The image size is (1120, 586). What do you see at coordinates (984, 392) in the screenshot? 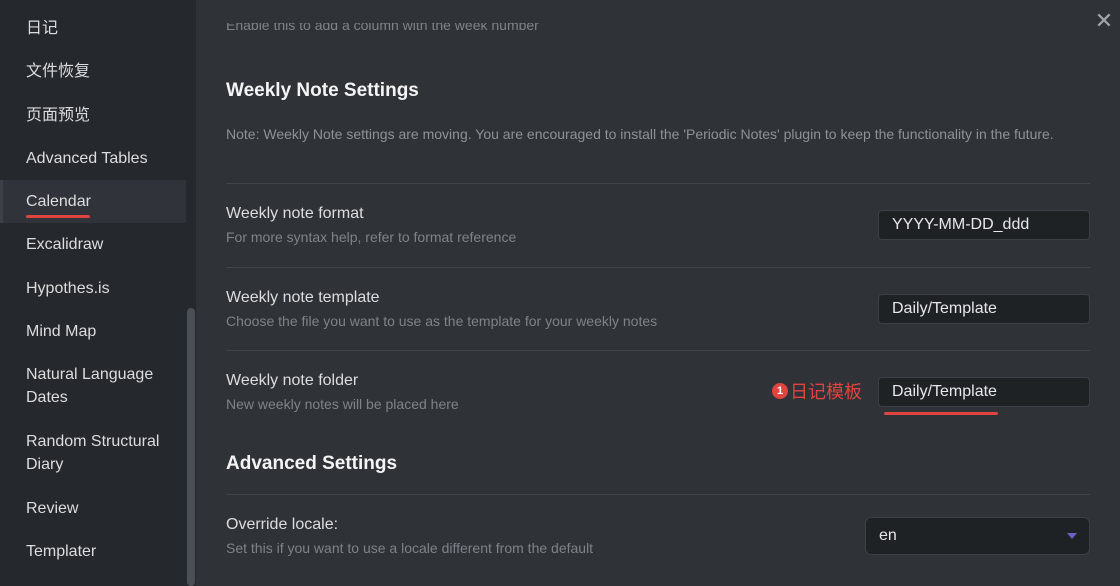
I see `weekly-folder-input` at bounding box center [984, 392].